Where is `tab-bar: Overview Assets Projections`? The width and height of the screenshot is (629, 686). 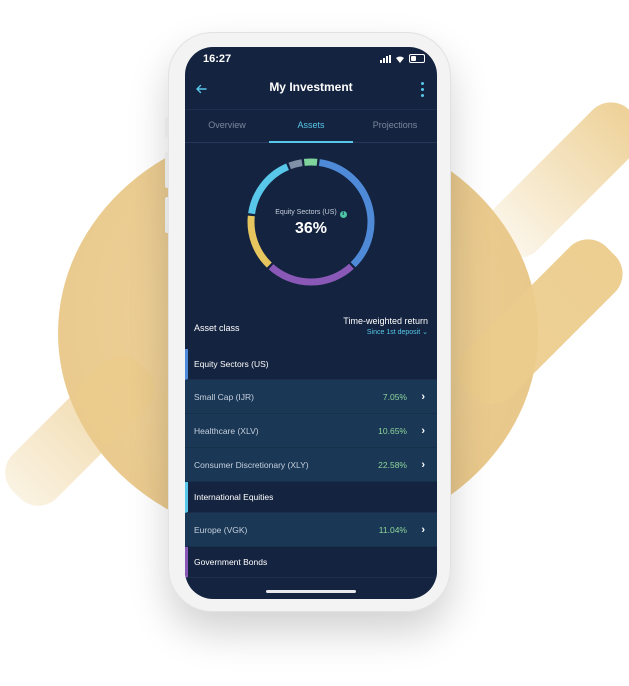
tab-bar: Overview Assets Projections is located at coordinates (311, 126).